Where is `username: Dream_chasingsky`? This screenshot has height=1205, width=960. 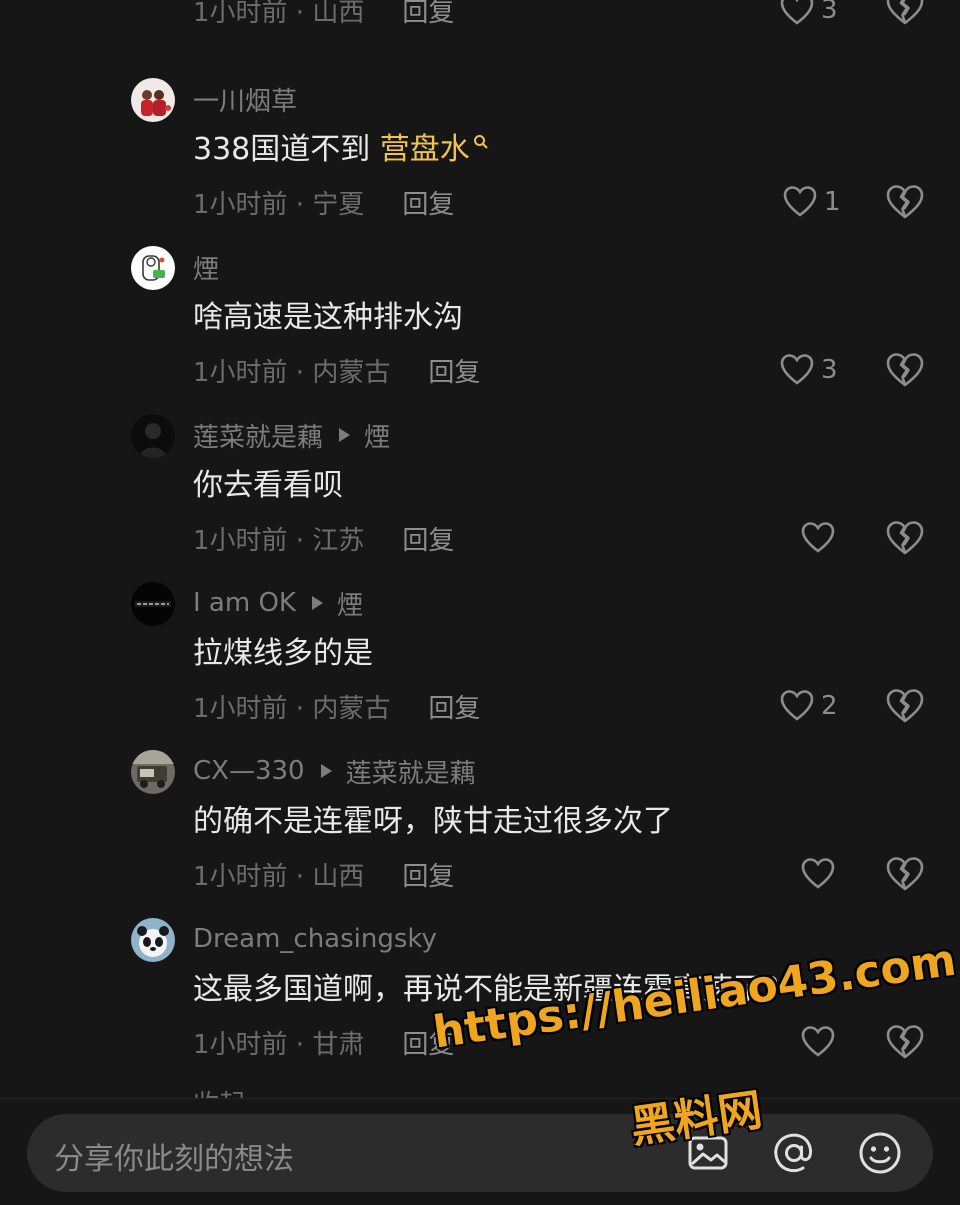 username: Dream_chasingsky is located at coordinates (315, 939).